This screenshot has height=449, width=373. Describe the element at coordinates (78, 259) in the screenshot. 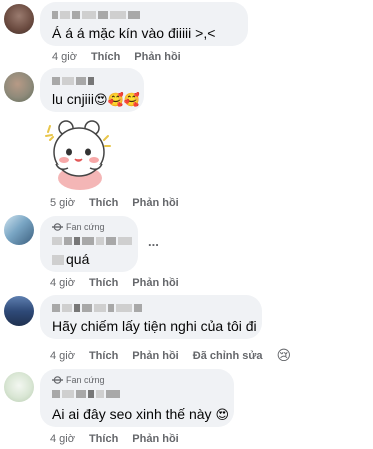

I see `comment-text-content: quá` at that location.